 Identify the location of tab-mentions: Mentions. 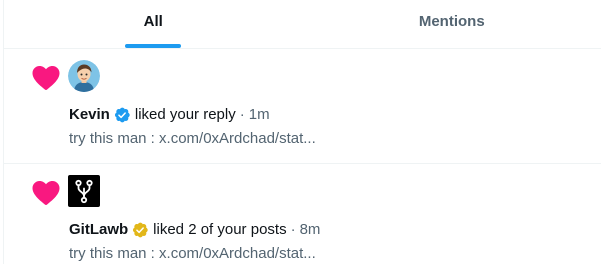
(452, 24).